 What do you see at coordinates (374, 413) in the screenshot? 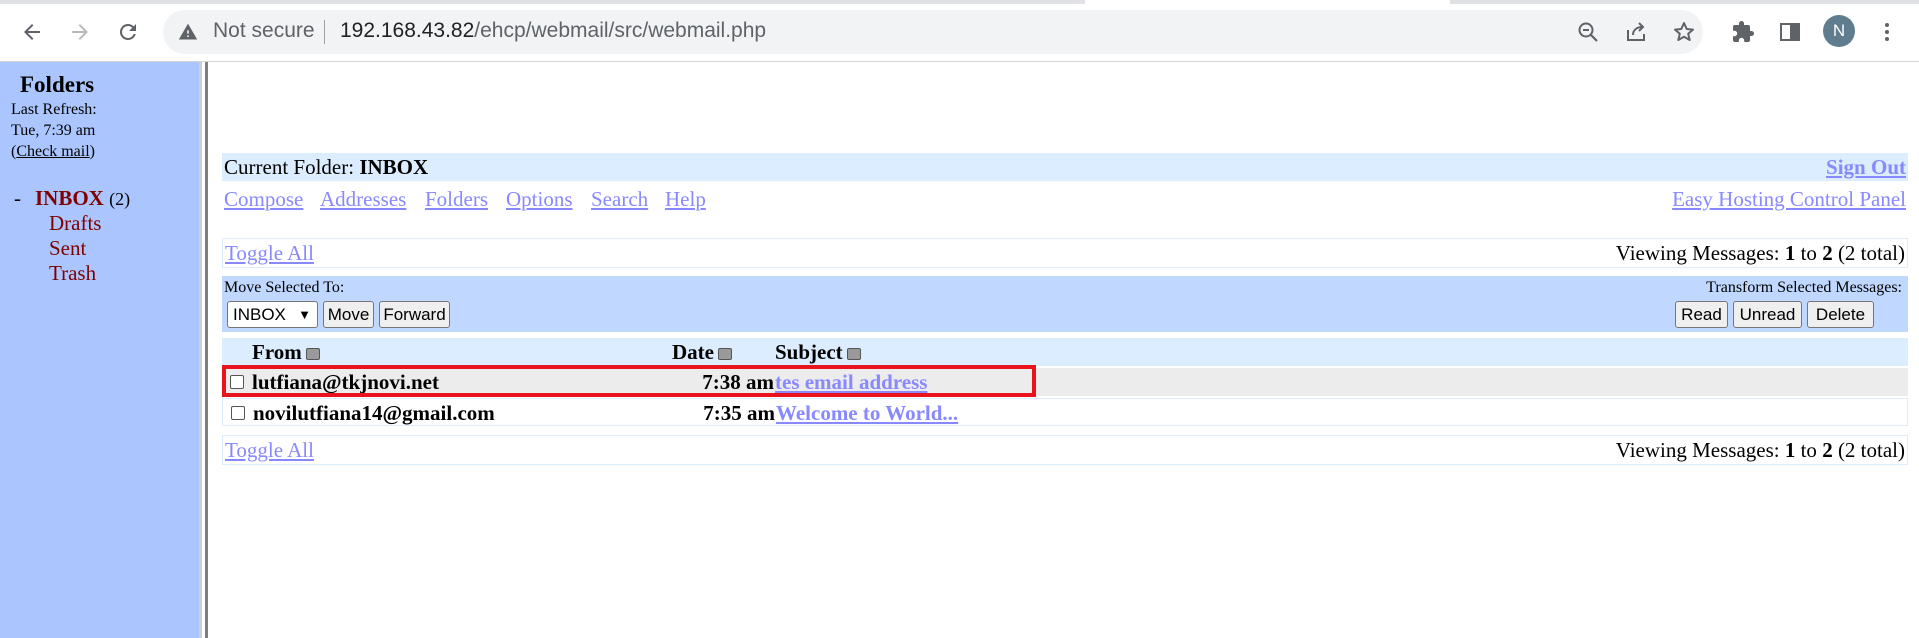
I see `row-from: novilutfiana14@gmail.com` at bounding box center [374, 413].